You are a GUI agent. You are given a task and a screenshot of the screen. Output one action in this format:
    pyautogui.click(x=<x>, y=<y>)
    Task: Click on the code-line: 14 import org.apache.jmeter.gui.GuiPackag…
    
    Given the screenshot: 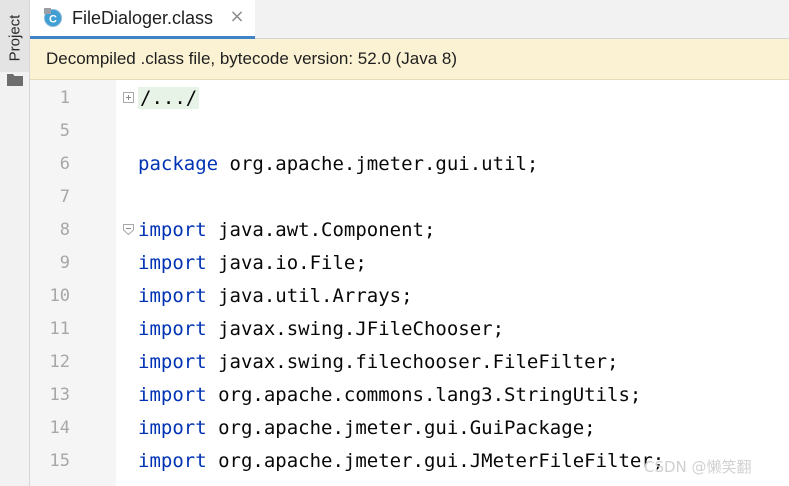 What is the action you would take?
    pyautogui.click(x=409, y=428)
    